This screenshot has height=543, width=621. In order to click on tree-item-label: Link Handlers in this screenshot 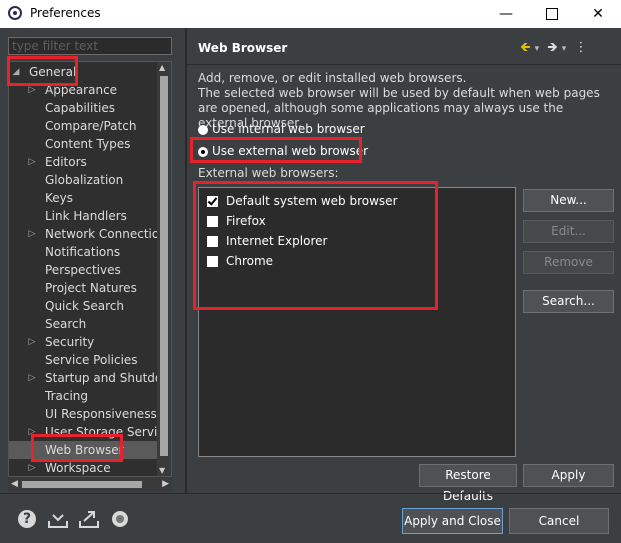, I will do `click(86, 216)`.